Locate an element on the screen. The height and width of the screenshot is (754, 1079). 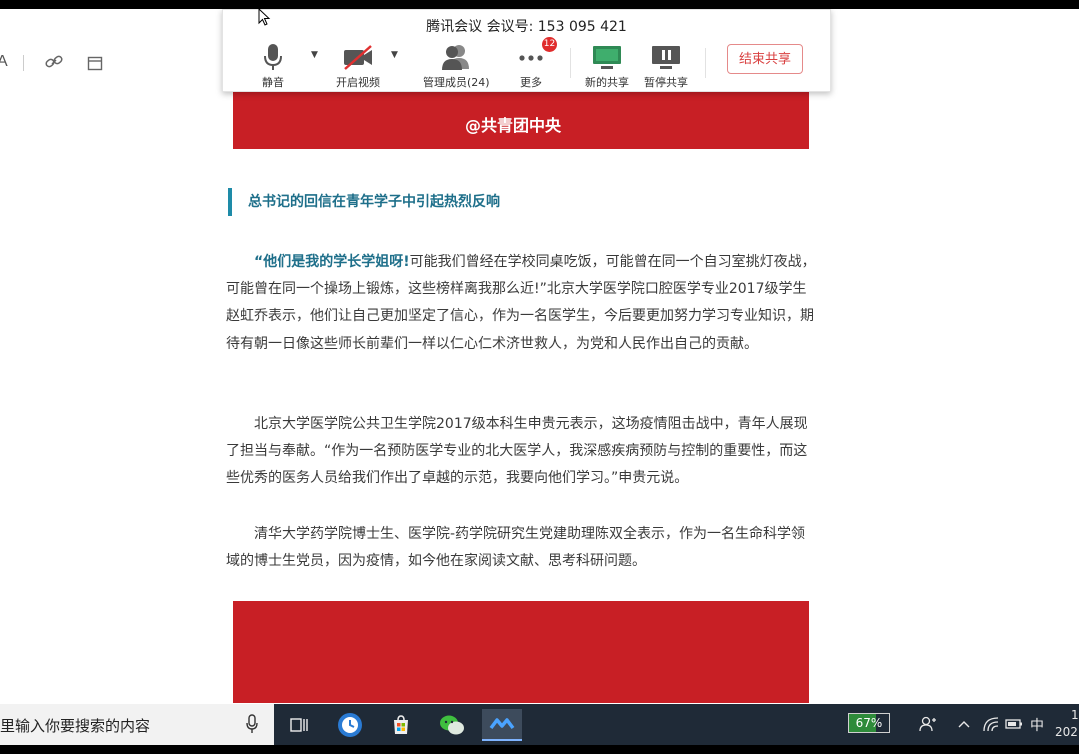
end-share-button: 结束共享 is located at coordinates (765, 59).